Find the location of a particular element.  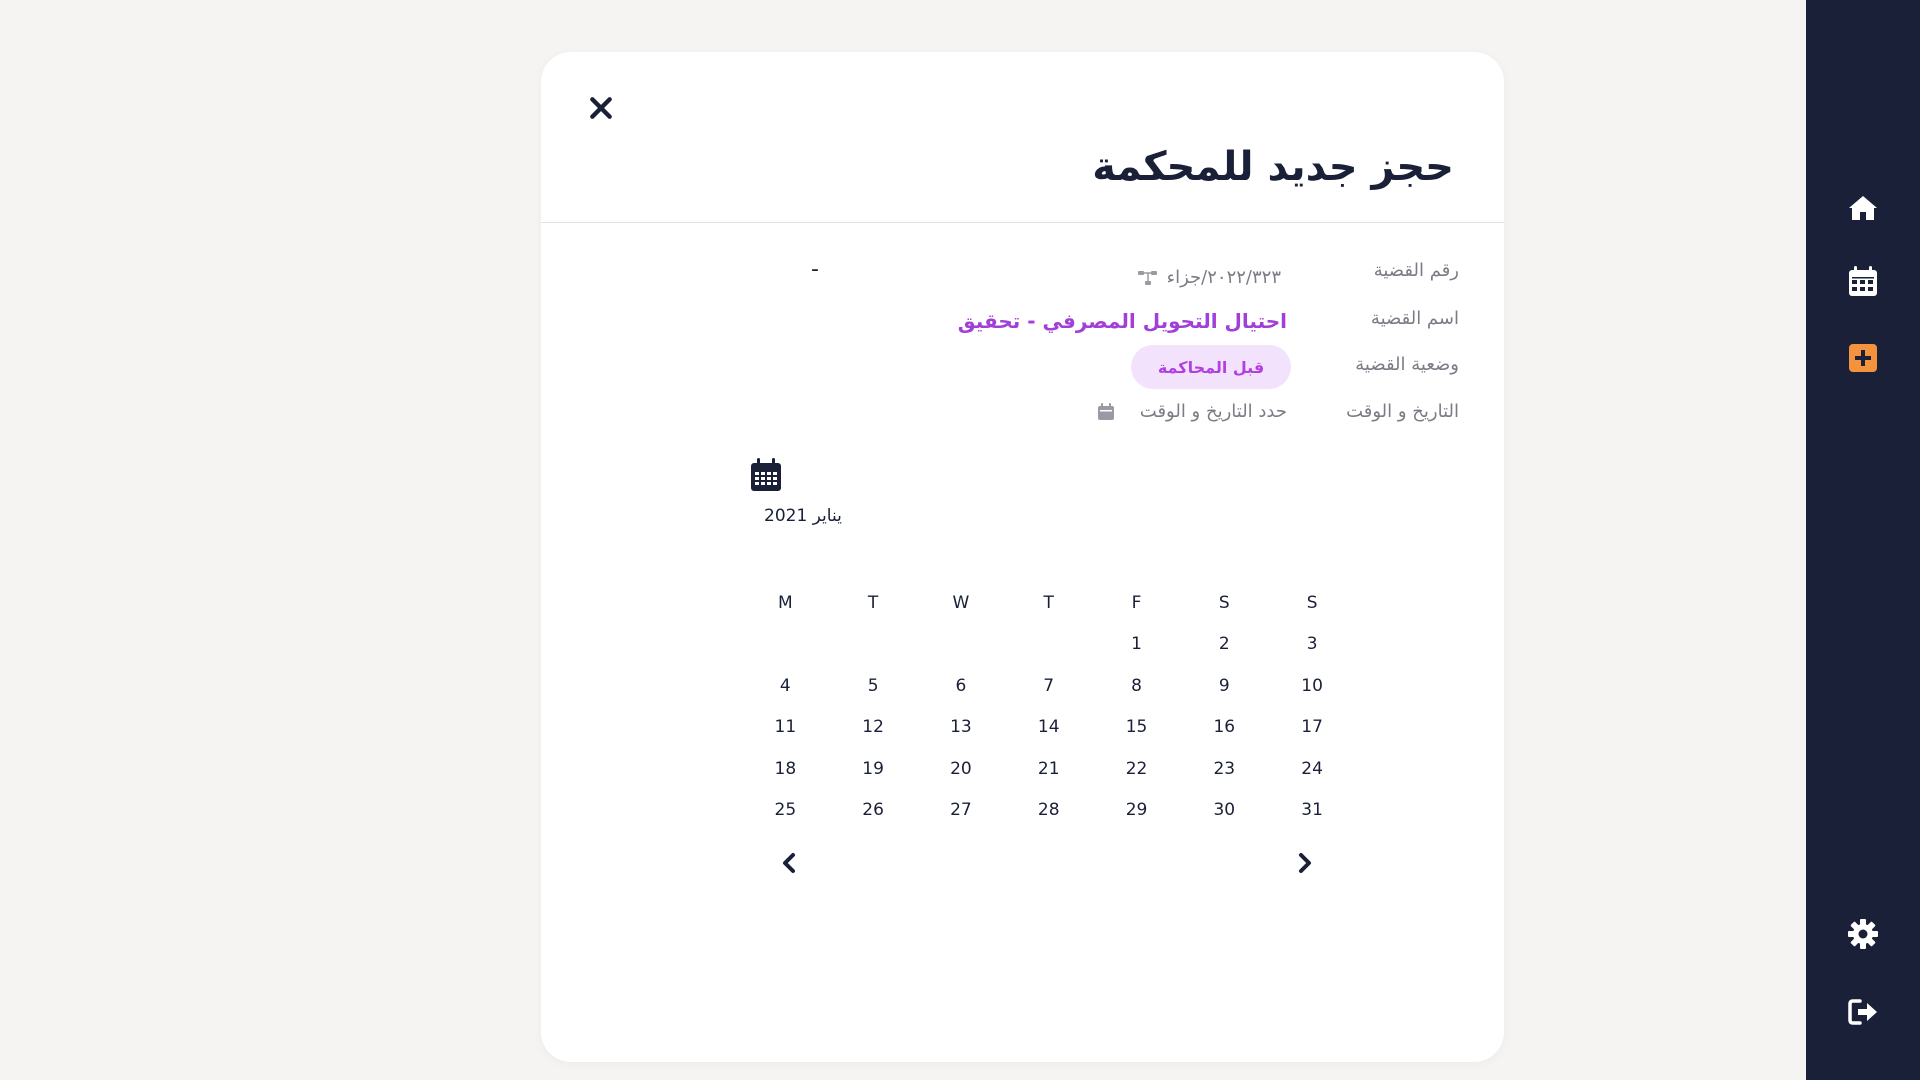

calendar-day: 20 is located at coordinates (961, 769).